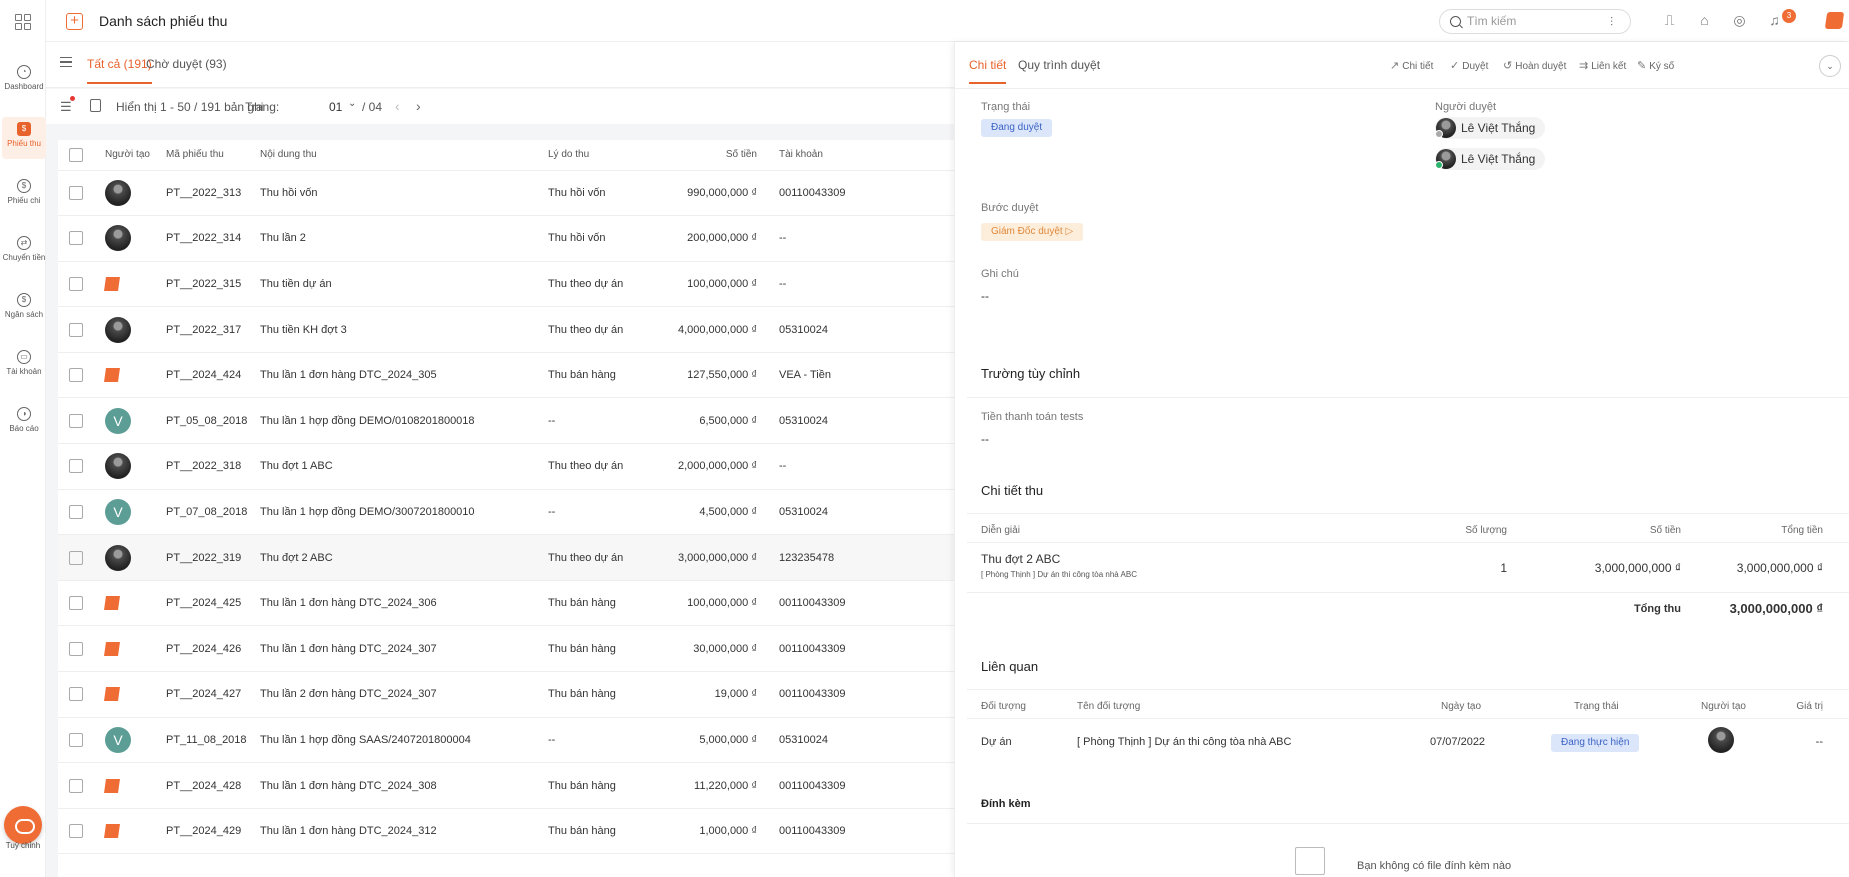 The width and height of the screenshot is (1849, 877). I want to click on tab-approval-flow: Quy trình duyệt, so click(1059, 65).